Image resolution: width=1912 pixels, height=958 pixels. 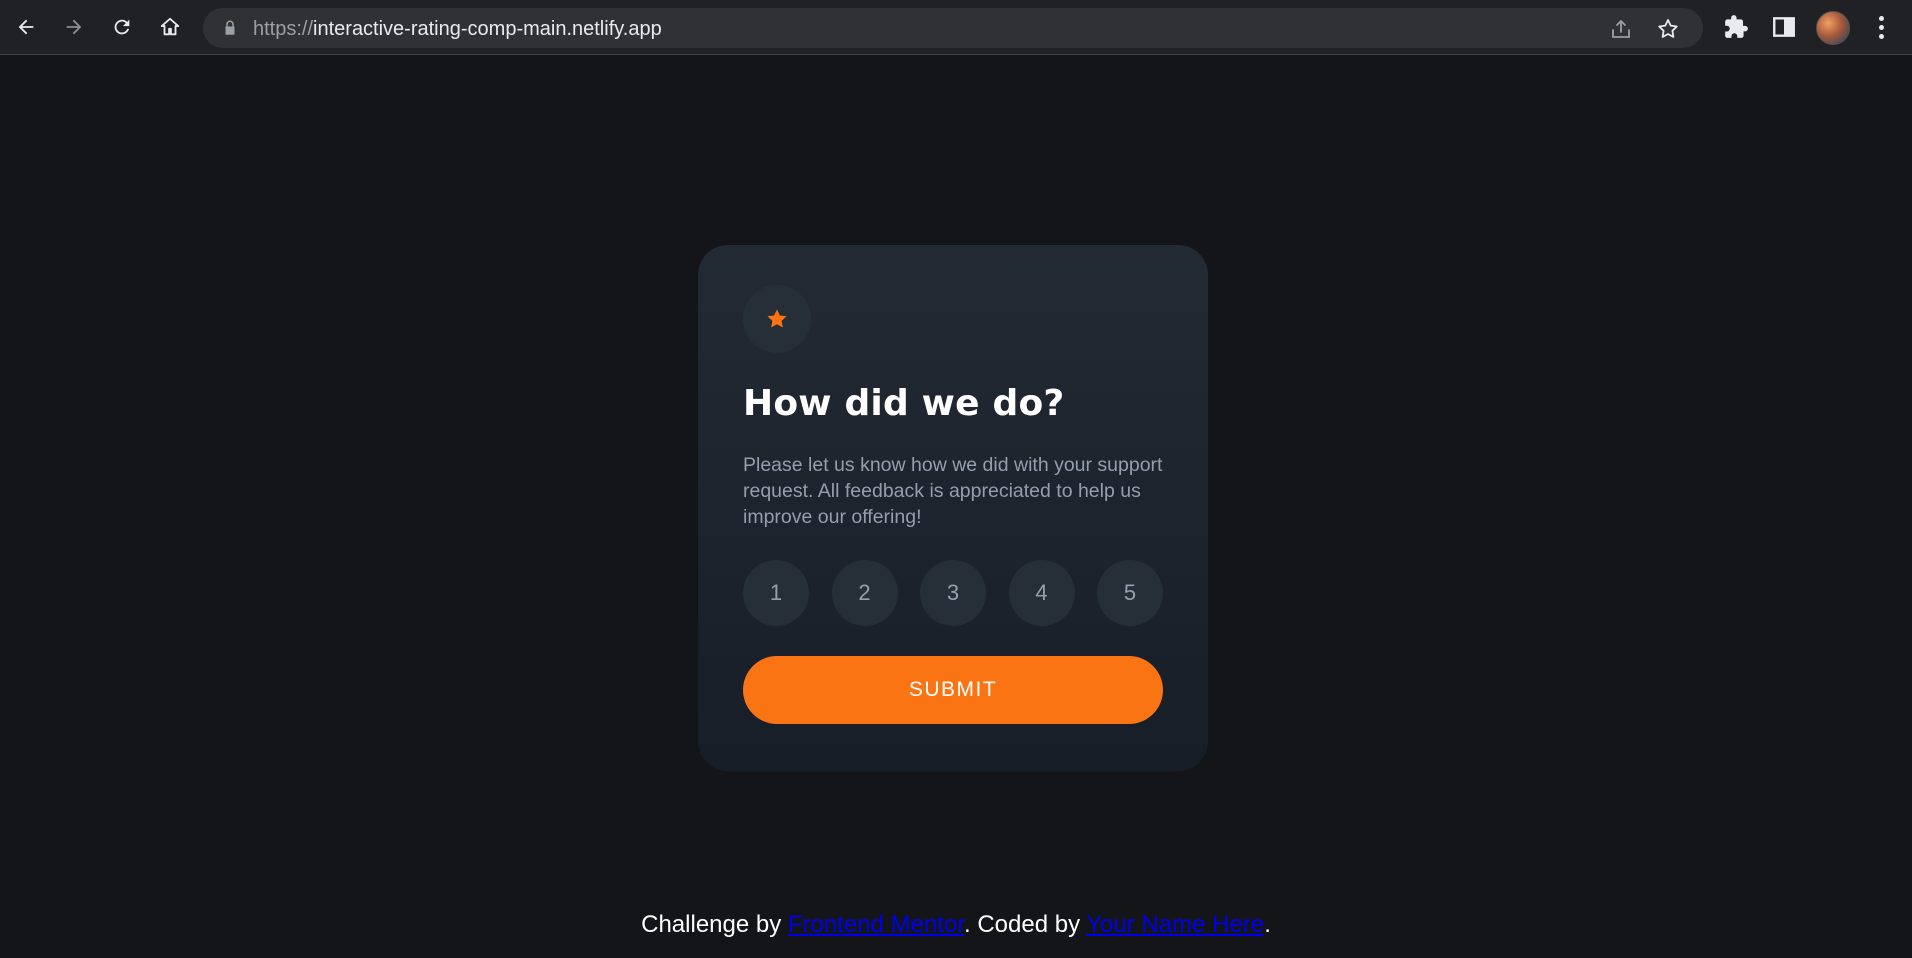 I want to click on home-button, so click(x=170, y=27).